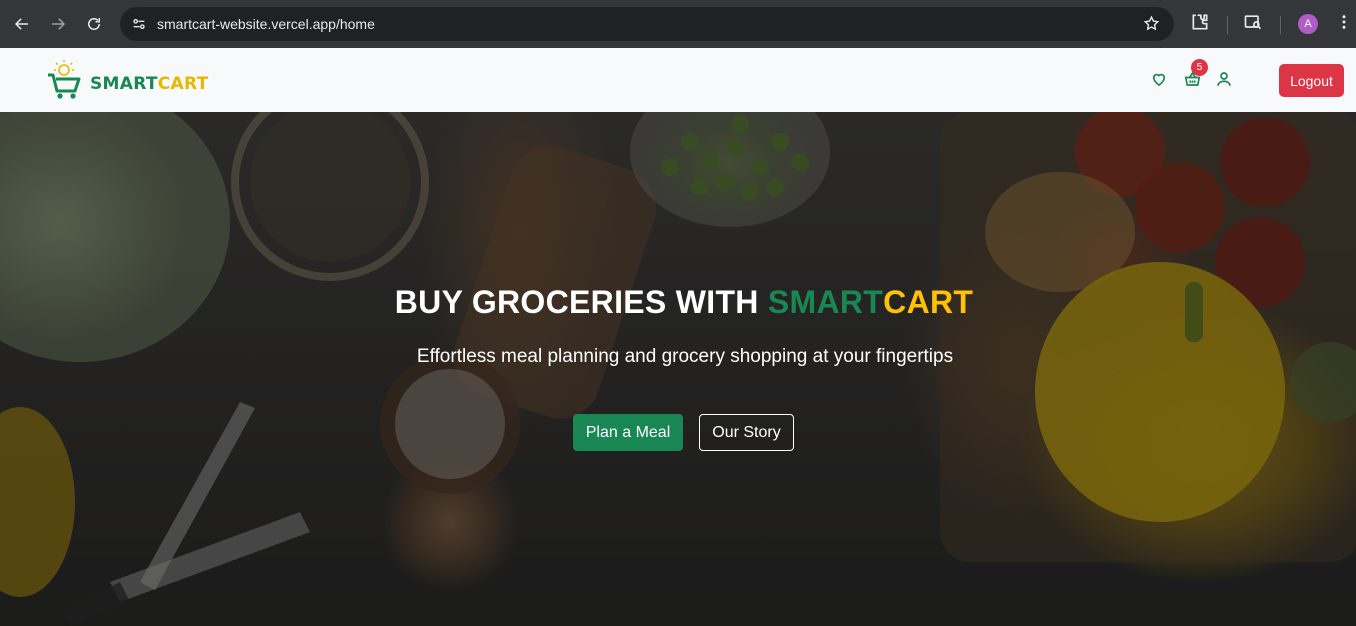 The height and width of the screenshot is (626, 1356). What do you see at coordinates (678, 80) in the screenshot?
I see `site-navbar: SMARTCART` at bounding box center [678, 80].